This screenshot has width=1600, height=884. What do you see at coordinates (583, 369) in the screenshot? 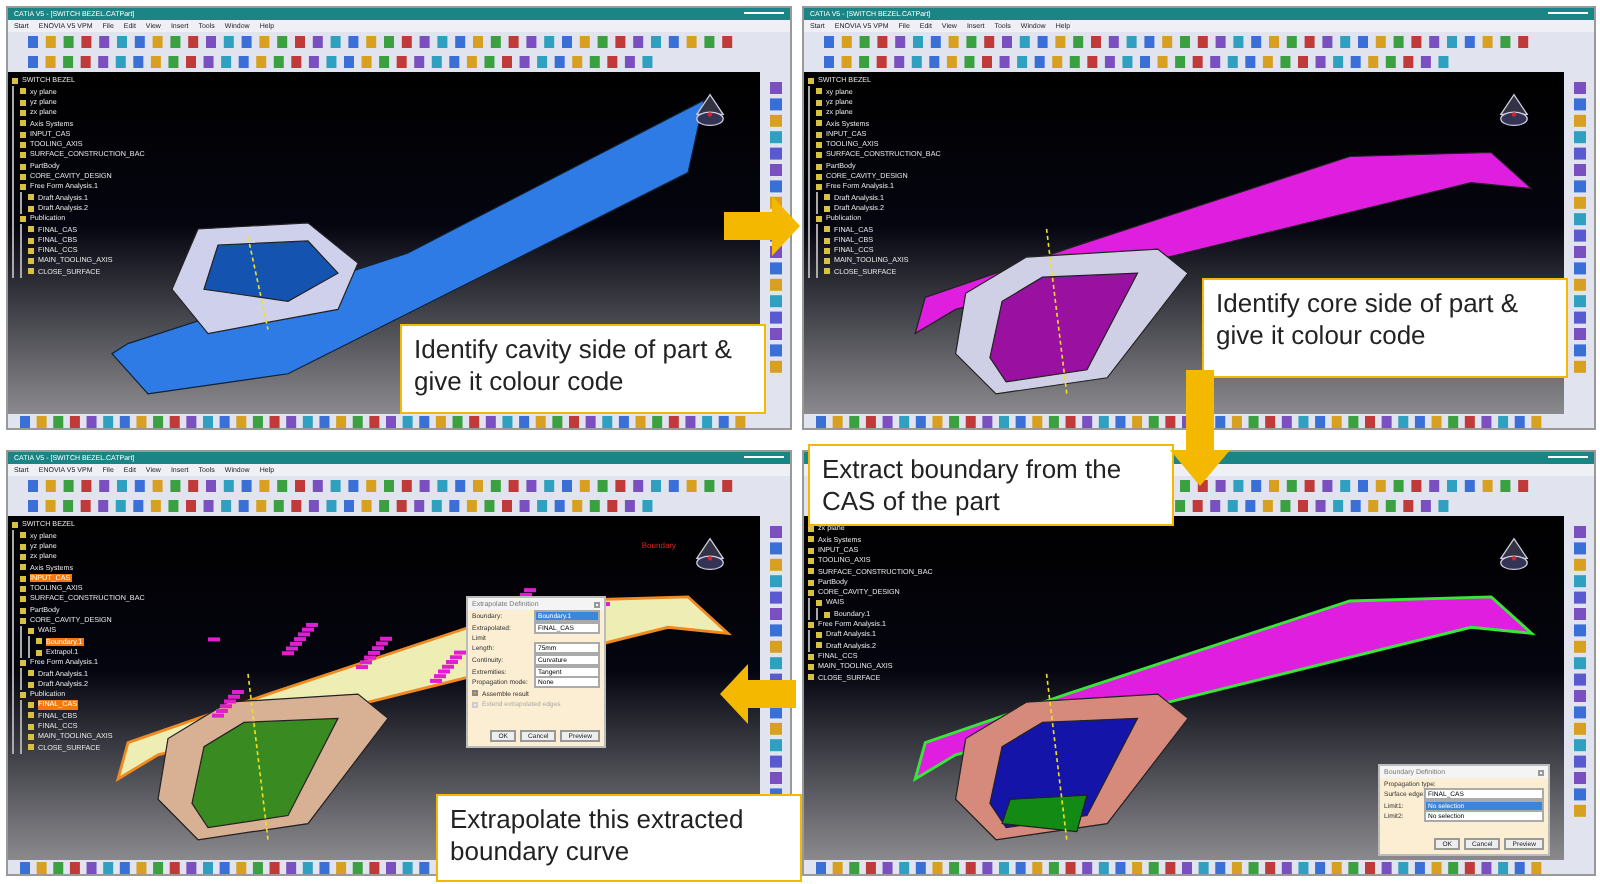
I see `callout-tooltip: Identify cavity side of part & give it colour code` at bounding box center [583, 369].